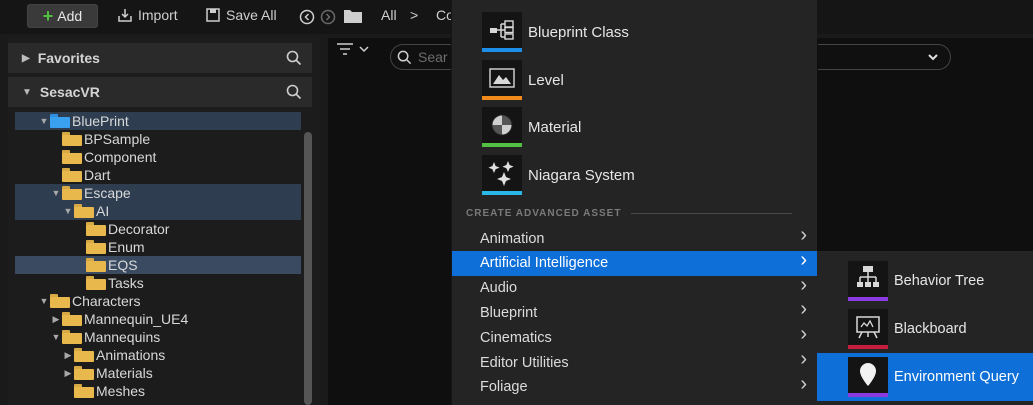  What do you see at coordinates (158, 301) in the screenshot?
I see `tree-item: ▼ Characters` at bounding box center [158, 301].